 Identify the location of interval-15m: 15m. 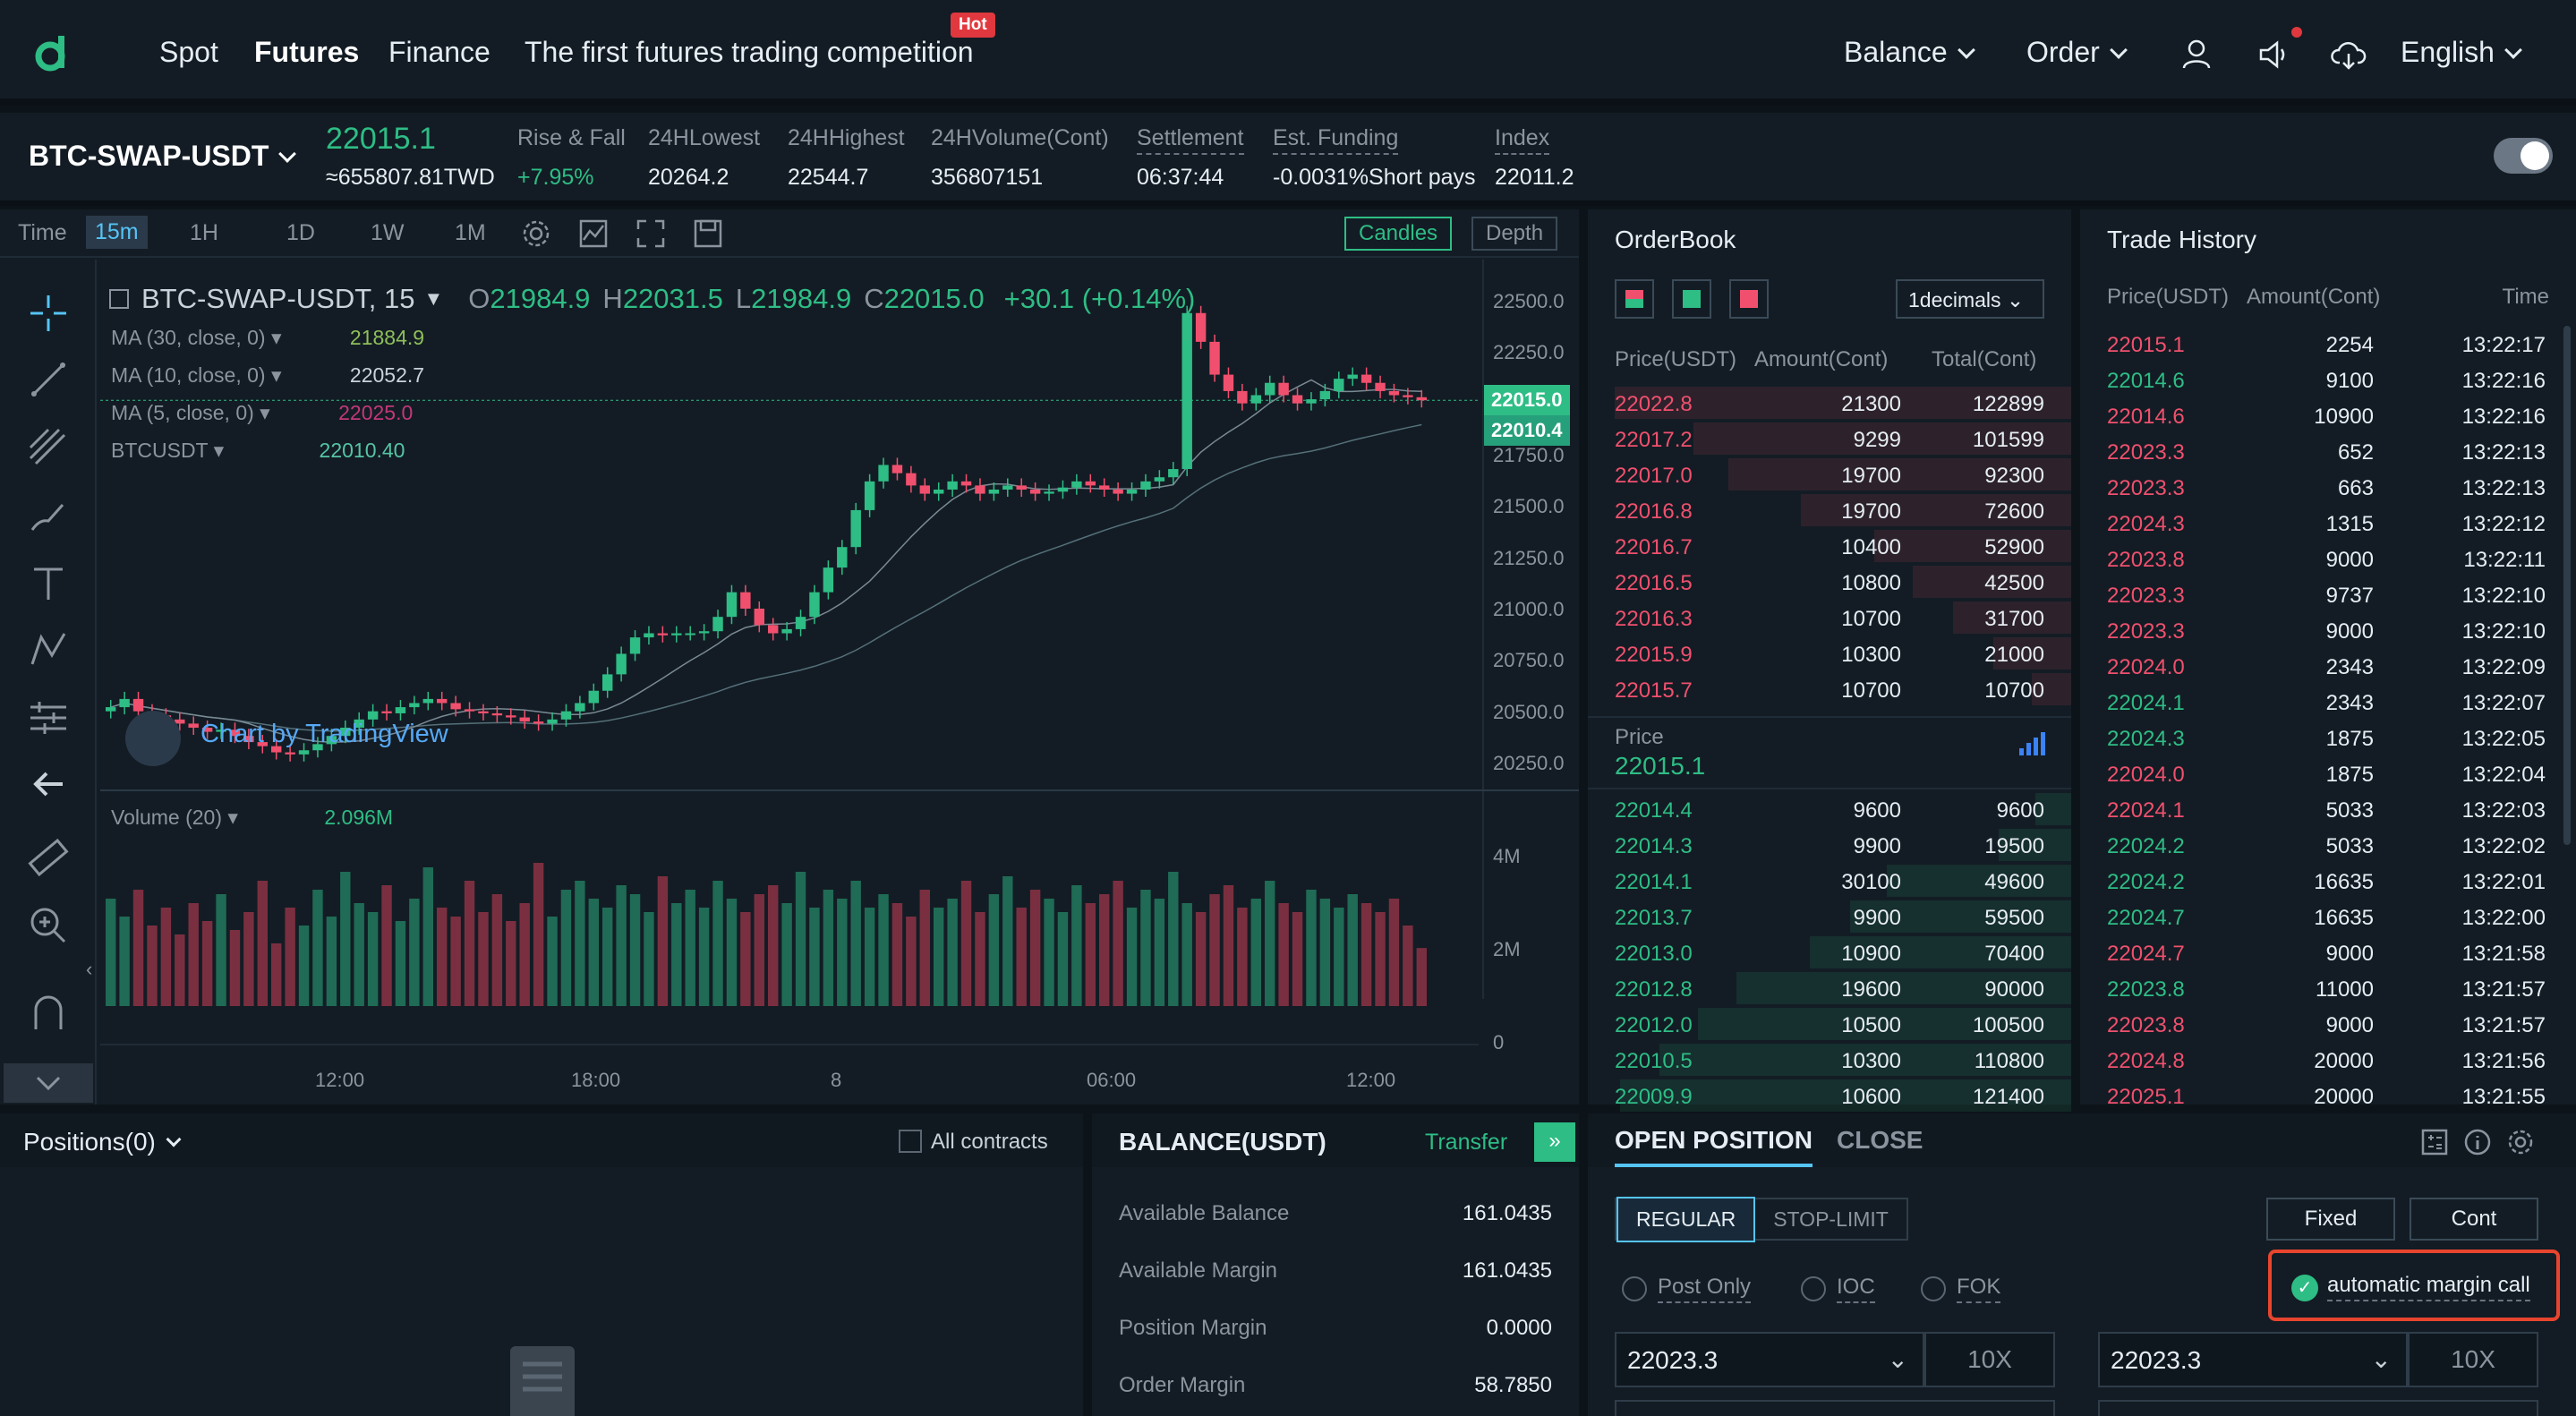
(117, 232).